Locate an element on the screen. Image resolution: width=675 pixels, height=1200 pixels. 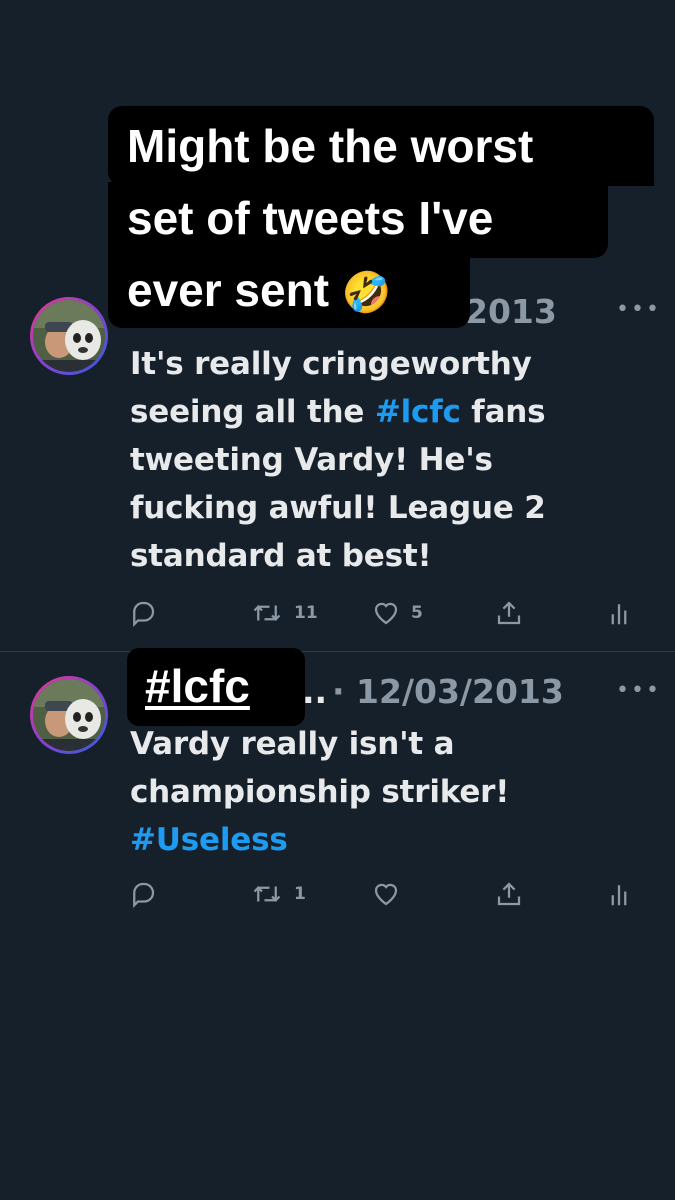
divider is located at coordinates (337, 651).